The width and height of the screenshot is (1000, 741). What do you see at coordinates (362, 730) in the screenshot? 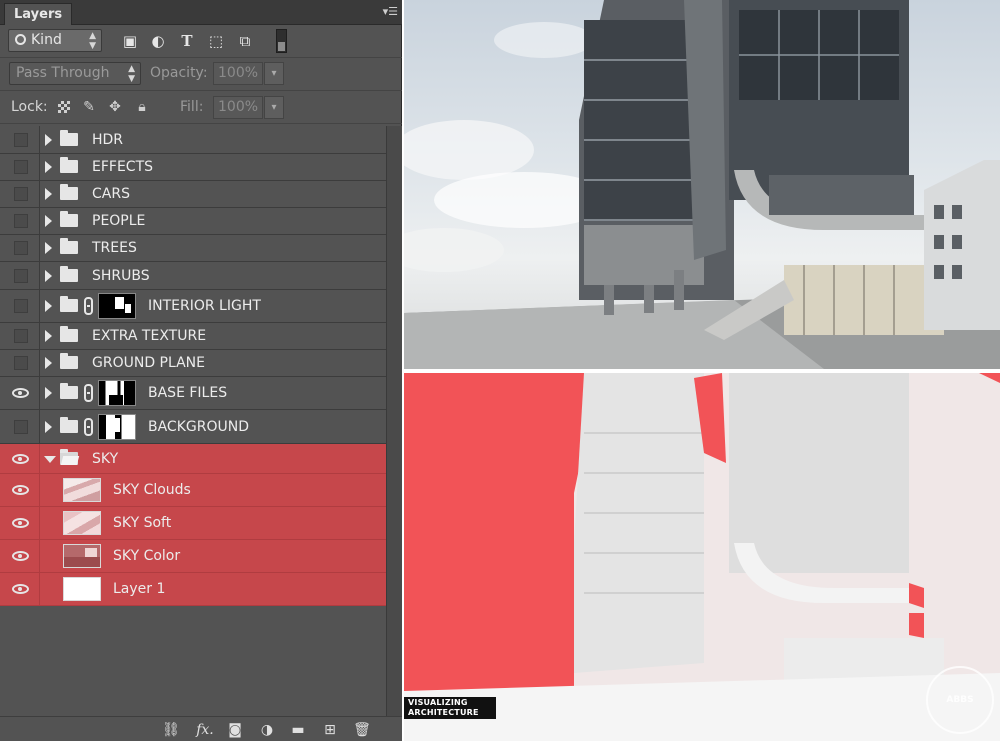
I see `delete-layer-icon: 🗑︎` at bounding box center [362, 730].